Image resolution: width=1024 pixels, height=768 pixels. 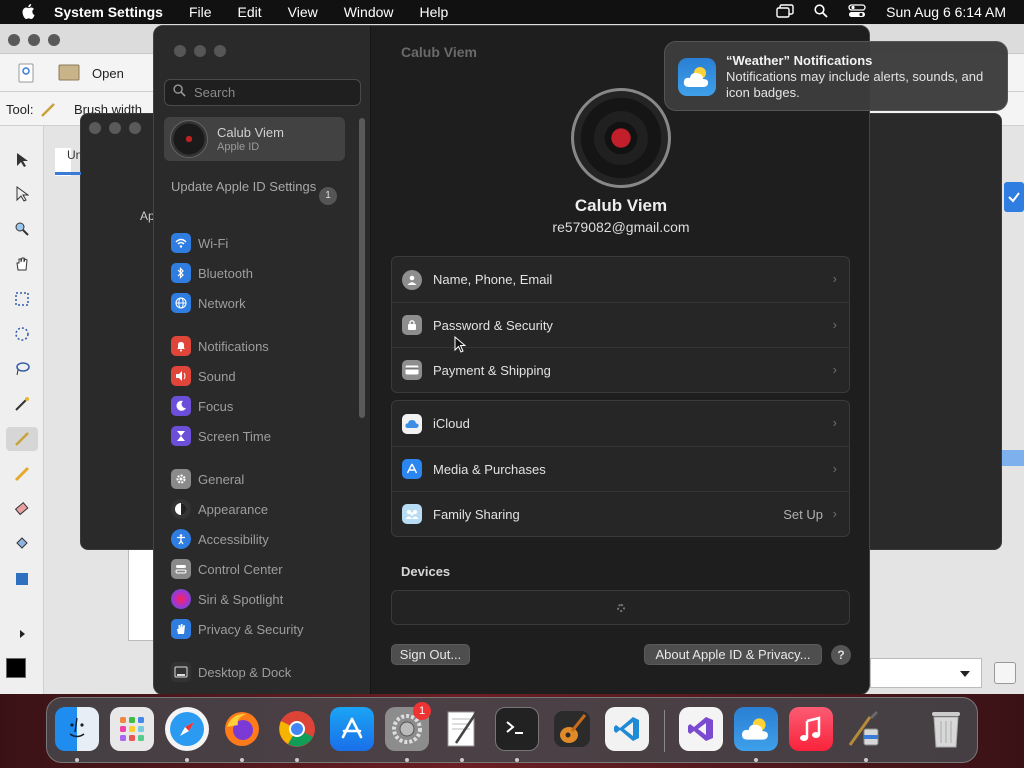 I want to click on dock-firefox-icon, so click(x=242, y=729).